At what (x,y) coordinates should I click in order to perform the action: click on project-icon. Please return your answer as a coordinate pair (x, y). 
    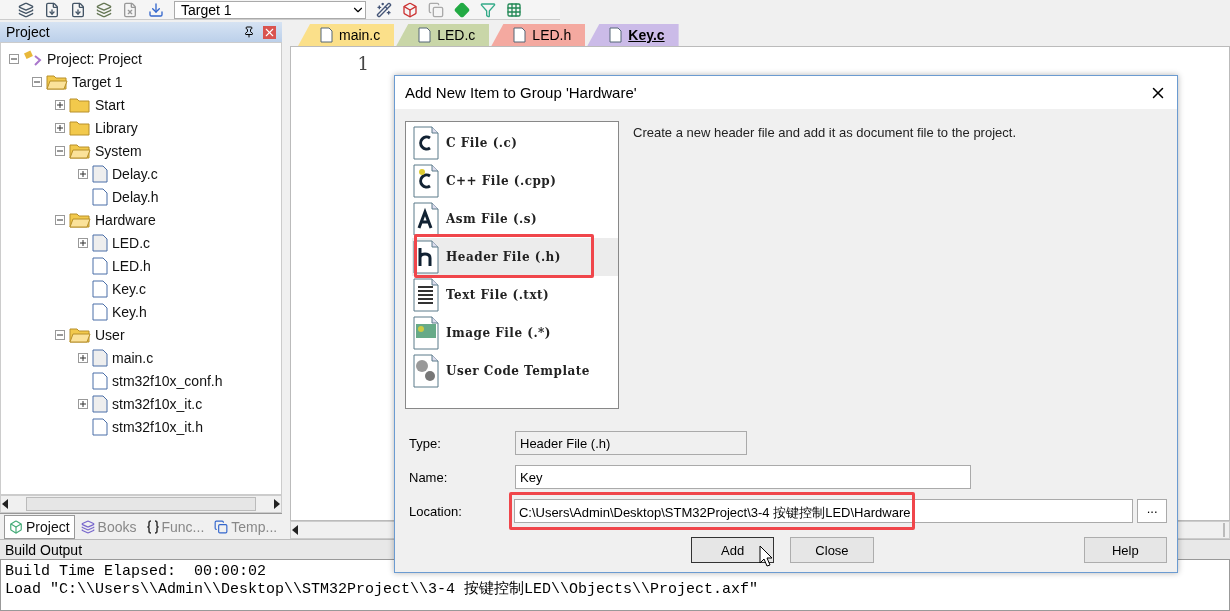
    Looking at the image, I should click on (33, 58).